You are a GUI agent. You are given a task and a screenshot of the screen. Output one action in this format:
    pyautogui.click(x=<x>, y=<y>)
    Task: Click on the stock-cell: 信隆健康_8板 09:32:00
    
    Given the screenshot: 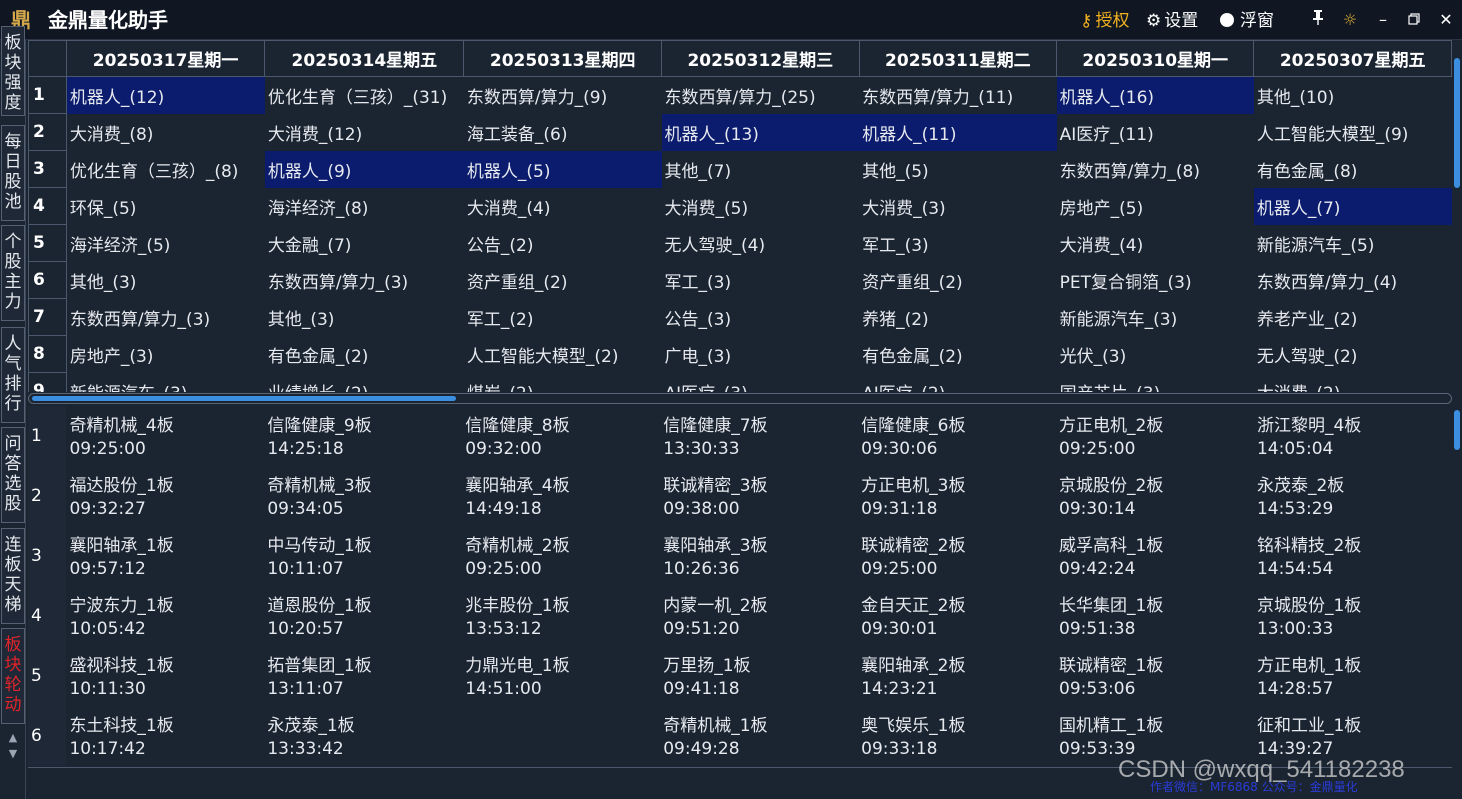 What is the action you would take?
    pyautogui.click(x=561, y=436)
    